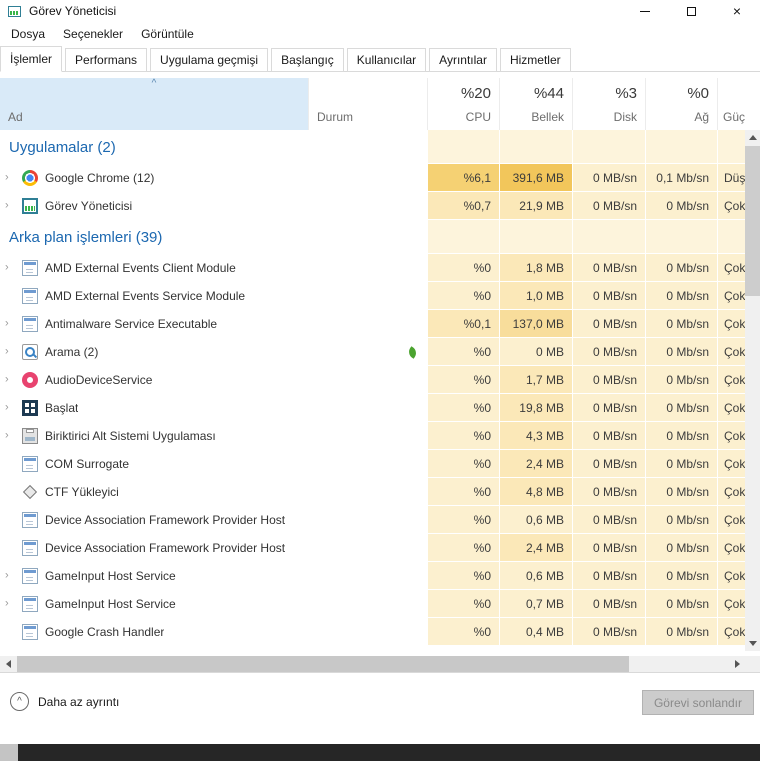 The height and width of the screenshot is (761, 760). I want to click on scroll-right-button, so click(737, 664).